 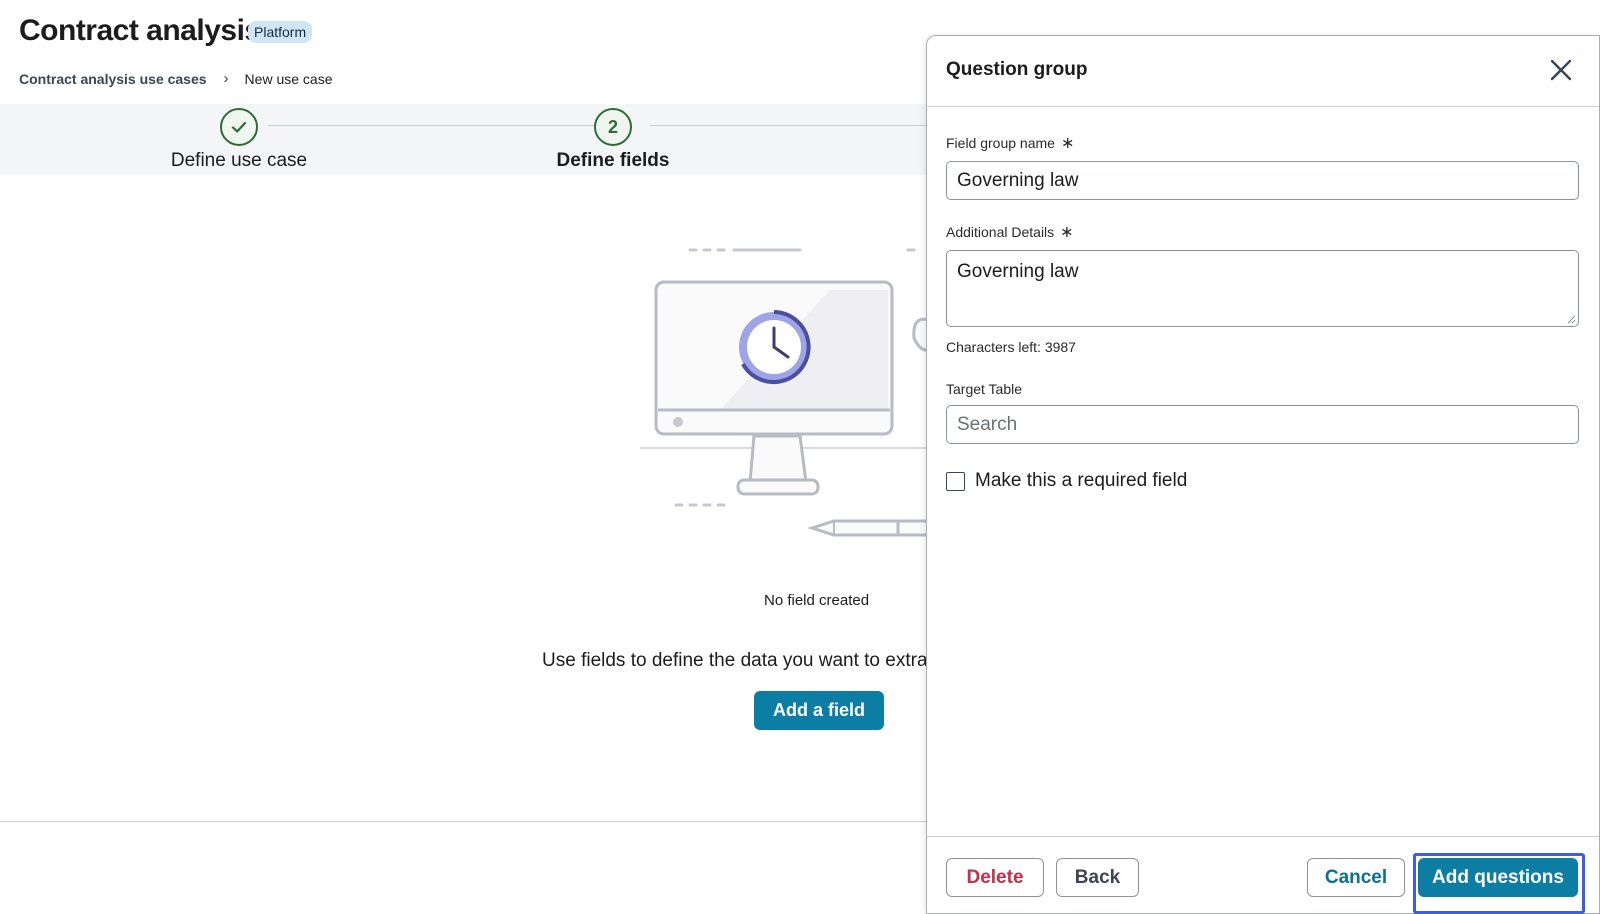 What do you see at coordinates (995, 877) in the screenshot?
I see `delete-button: Delete` at bounding box center [995, 877].